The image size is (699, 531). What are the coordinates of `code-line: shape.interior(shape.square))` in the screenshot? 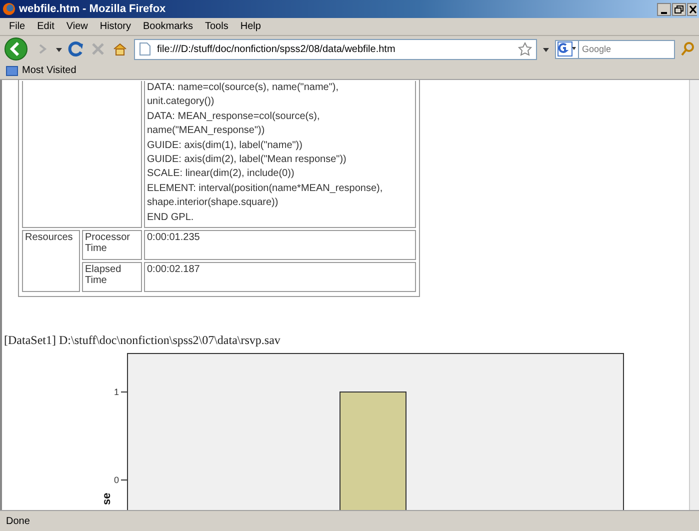 It's located at (213, 203).